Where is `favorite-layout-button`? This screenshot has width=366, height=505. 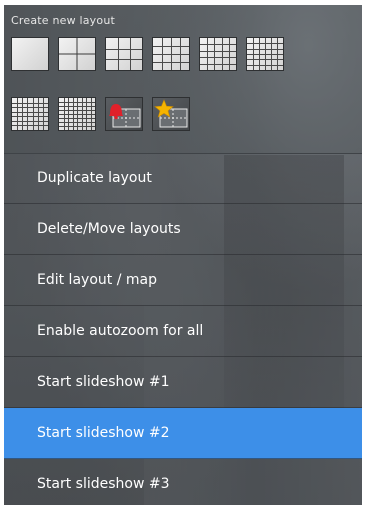
favorite-layout-button is located at coordinates (171, 114).